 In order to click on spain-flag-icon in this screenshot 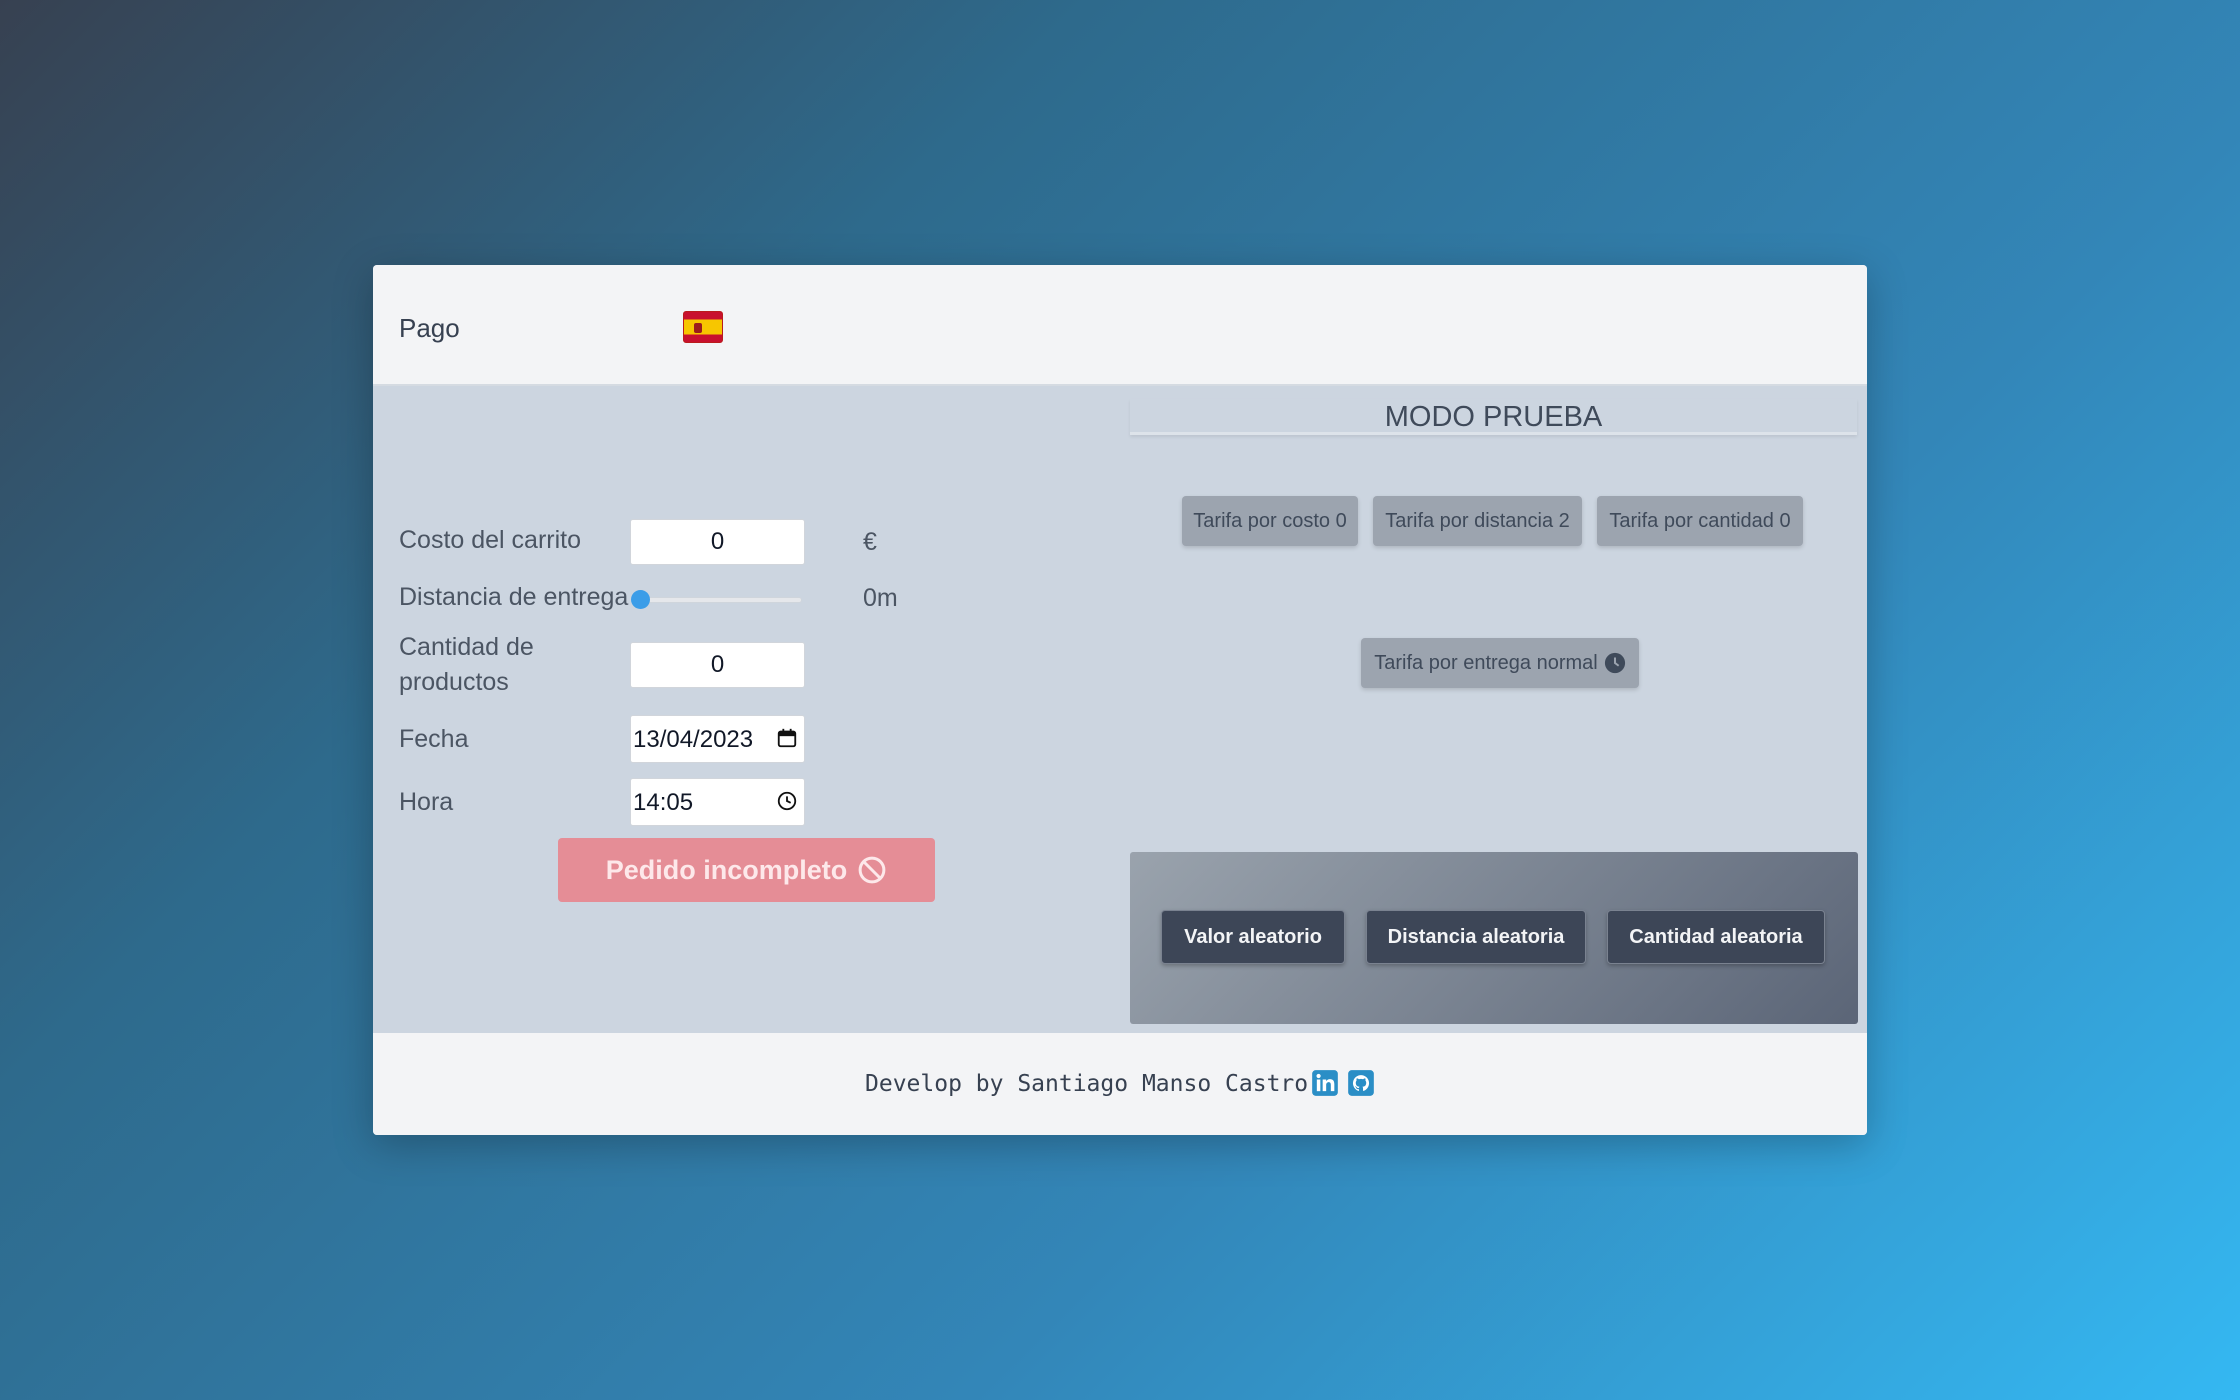, I will do `click(703, 327)`.